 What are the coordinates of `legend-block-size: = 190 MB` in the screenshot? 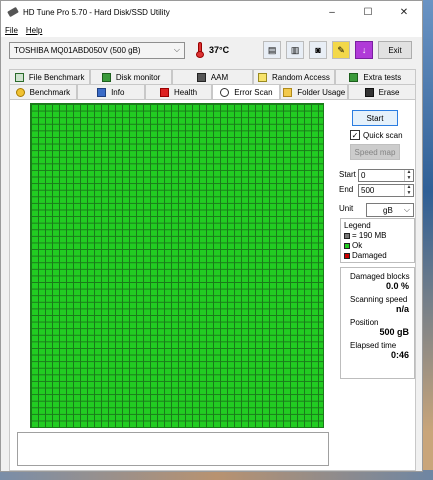 It's located at (377, 236).